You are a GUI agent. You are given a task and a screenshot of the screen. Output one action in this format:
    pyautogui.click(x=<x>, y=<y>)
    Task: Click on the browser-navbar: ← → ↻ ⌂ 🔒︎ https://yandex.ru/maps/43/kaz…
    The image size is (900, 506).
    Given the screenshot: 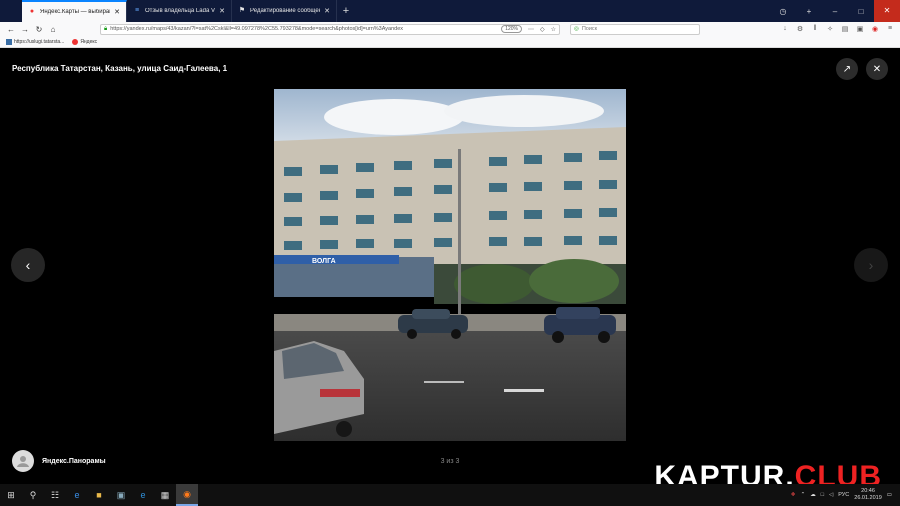 What is the action you would take?
    pyautogui.click(x=450, y=29)
    